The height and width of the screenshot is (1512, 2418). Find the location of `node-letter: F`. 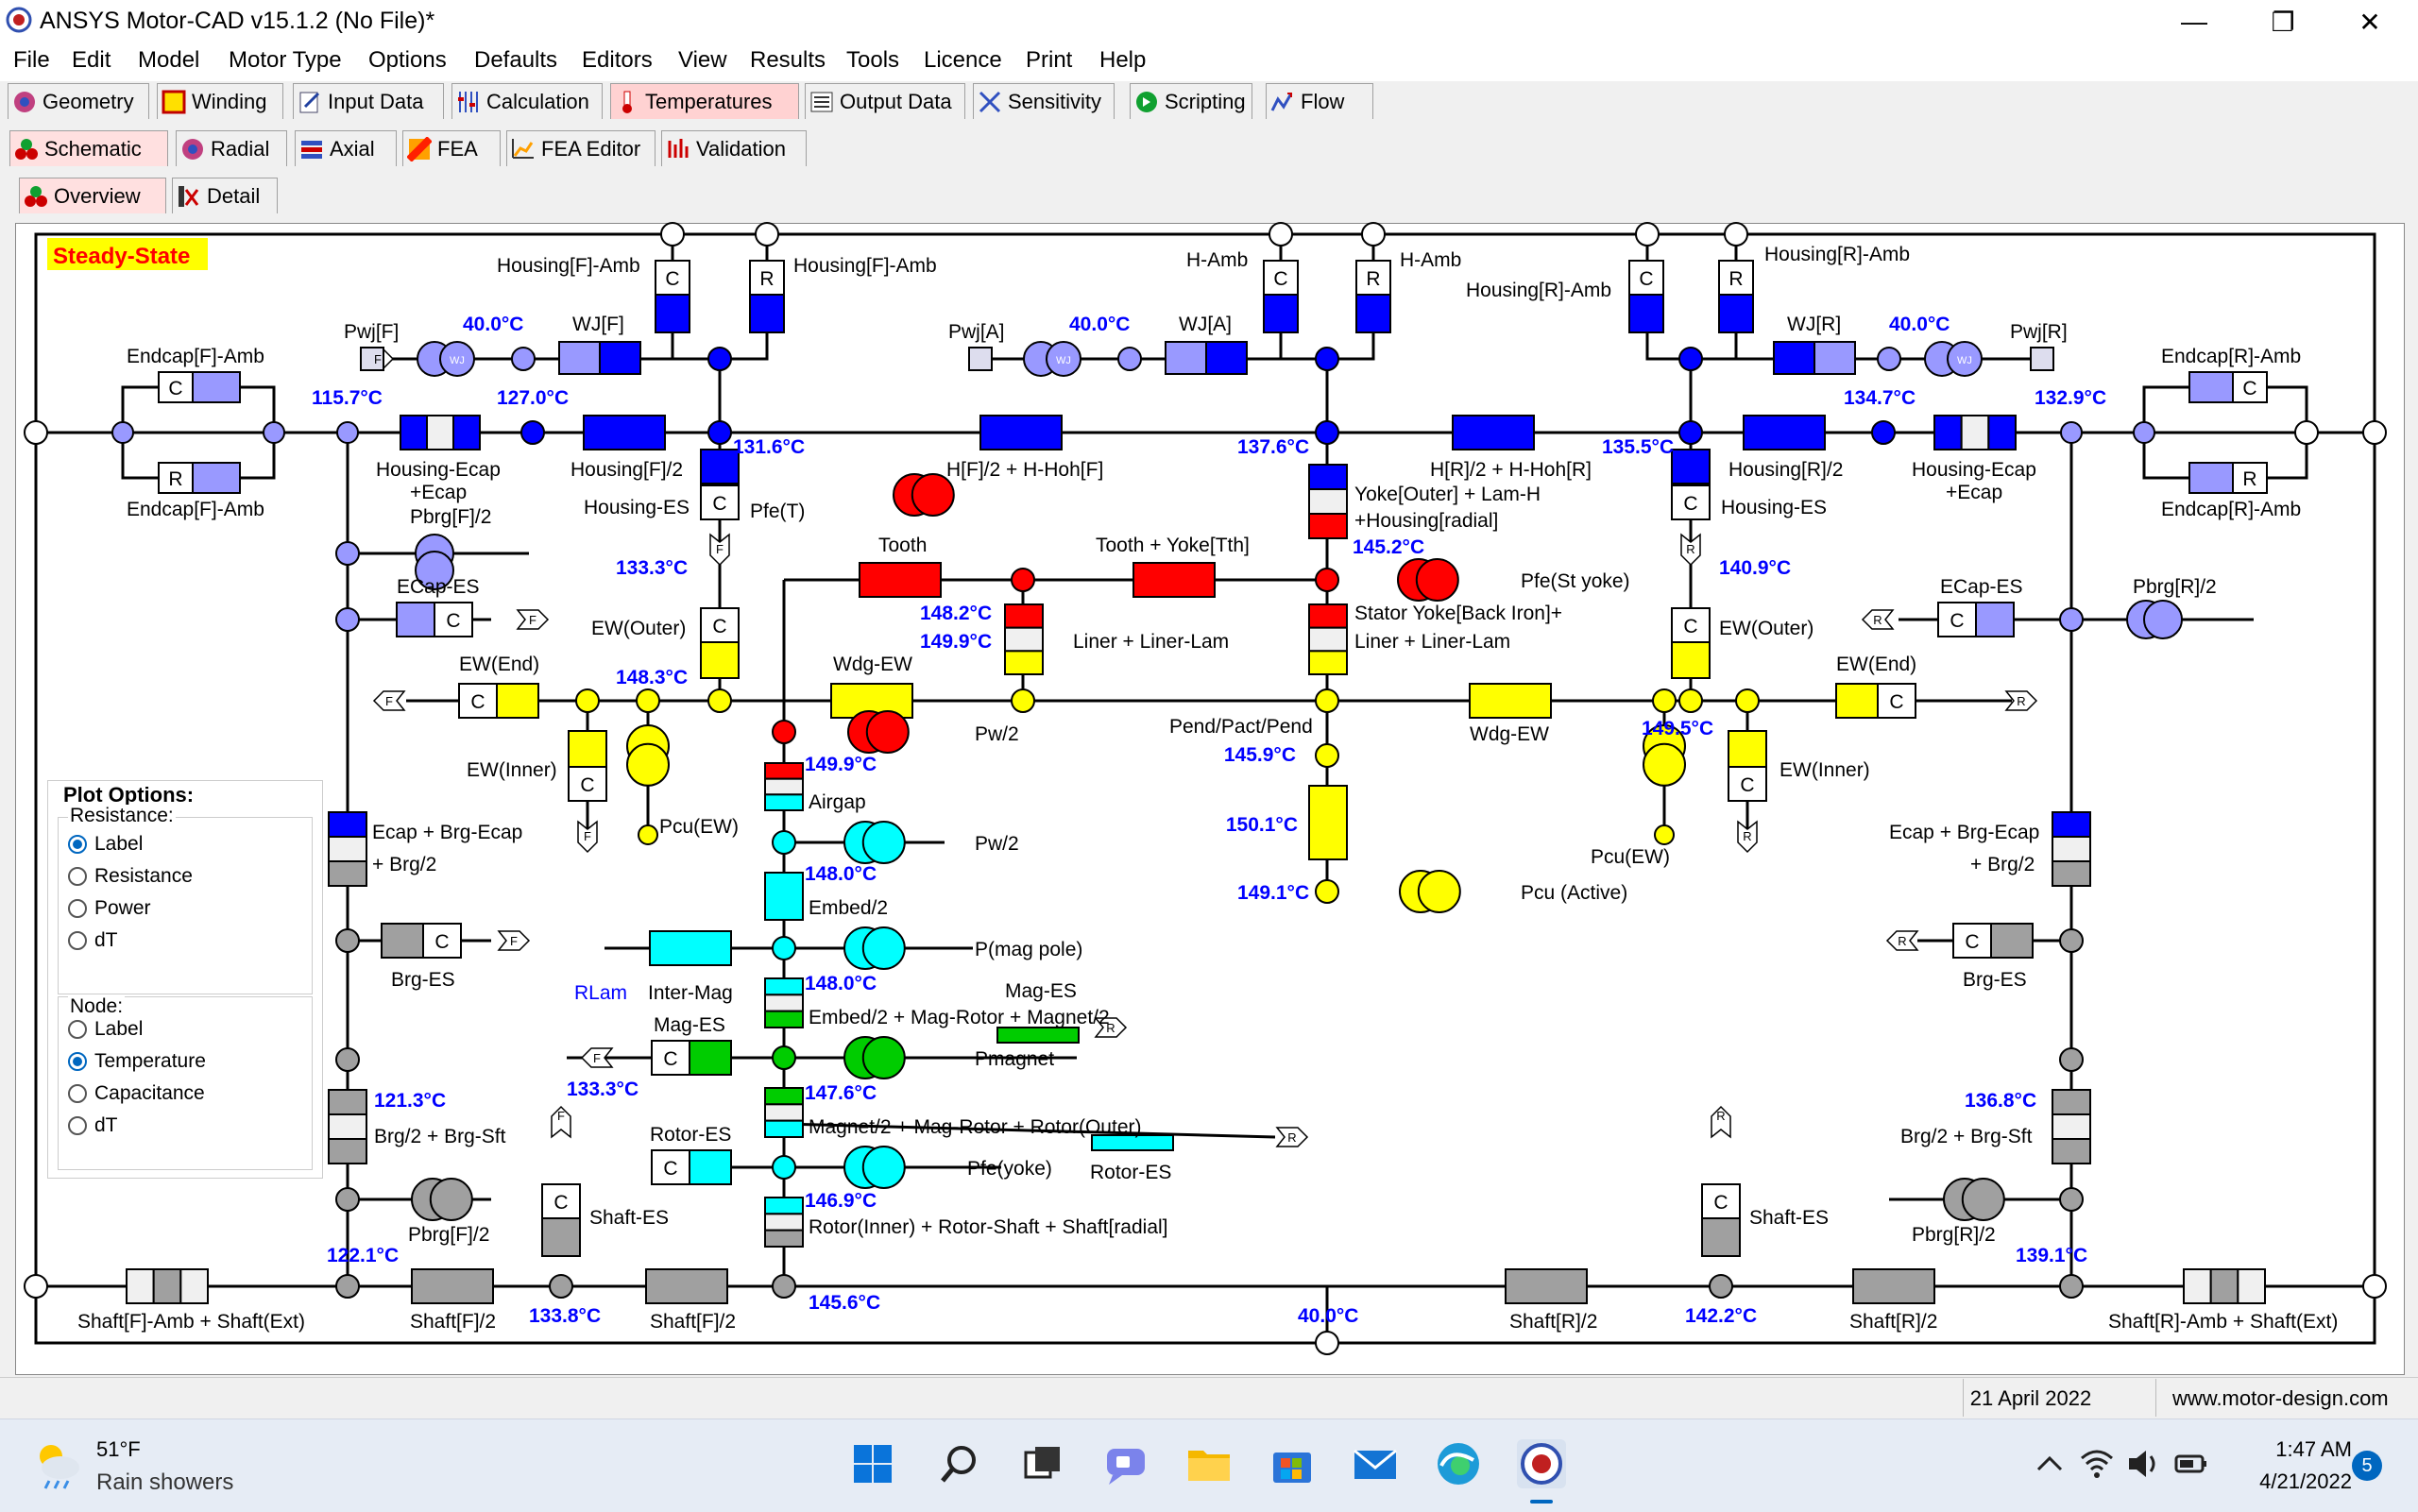

node-letter: F is located at coordinates (561, 1116).